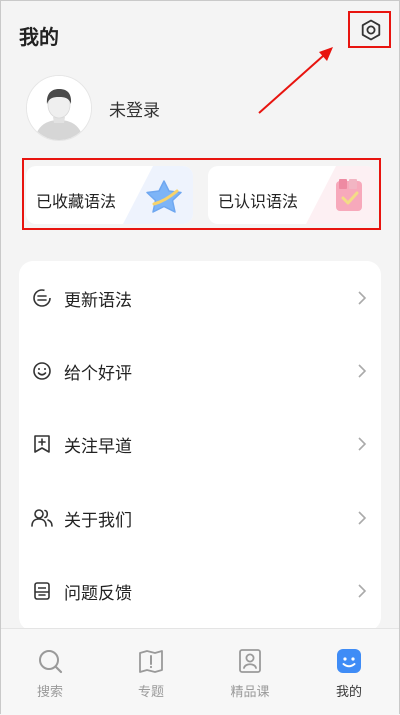 The height and width of the screenshot is (715, 400). I want to click on tab-label: 精品课, so click(250, 692).